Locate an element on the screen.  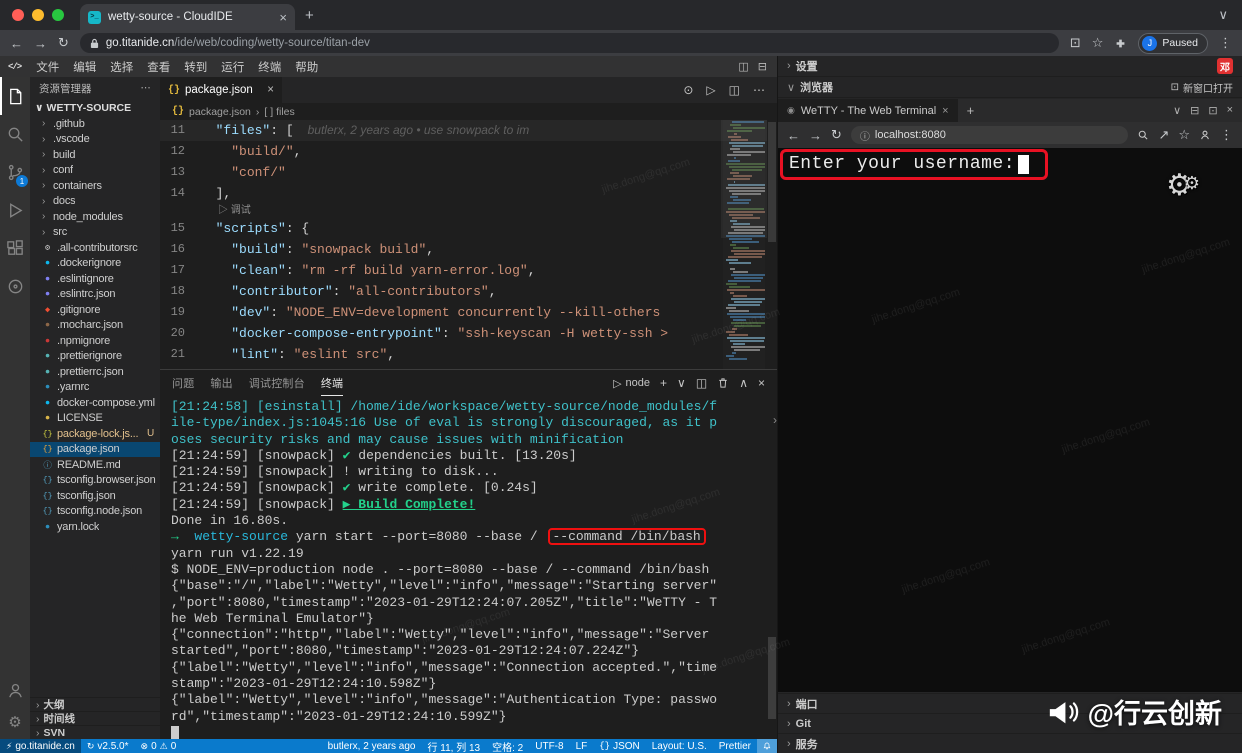
tree-folder-.vscode: › .vscode is located at coordinates (95, 140).